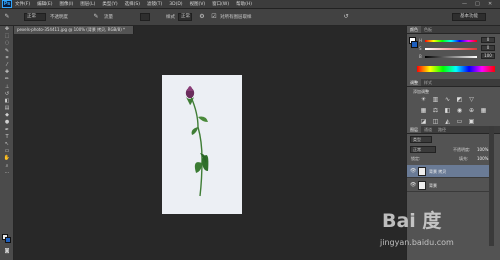 This screenshot has width=500, height=260. I want to click on mode-select: 正常, so click(35, 17).